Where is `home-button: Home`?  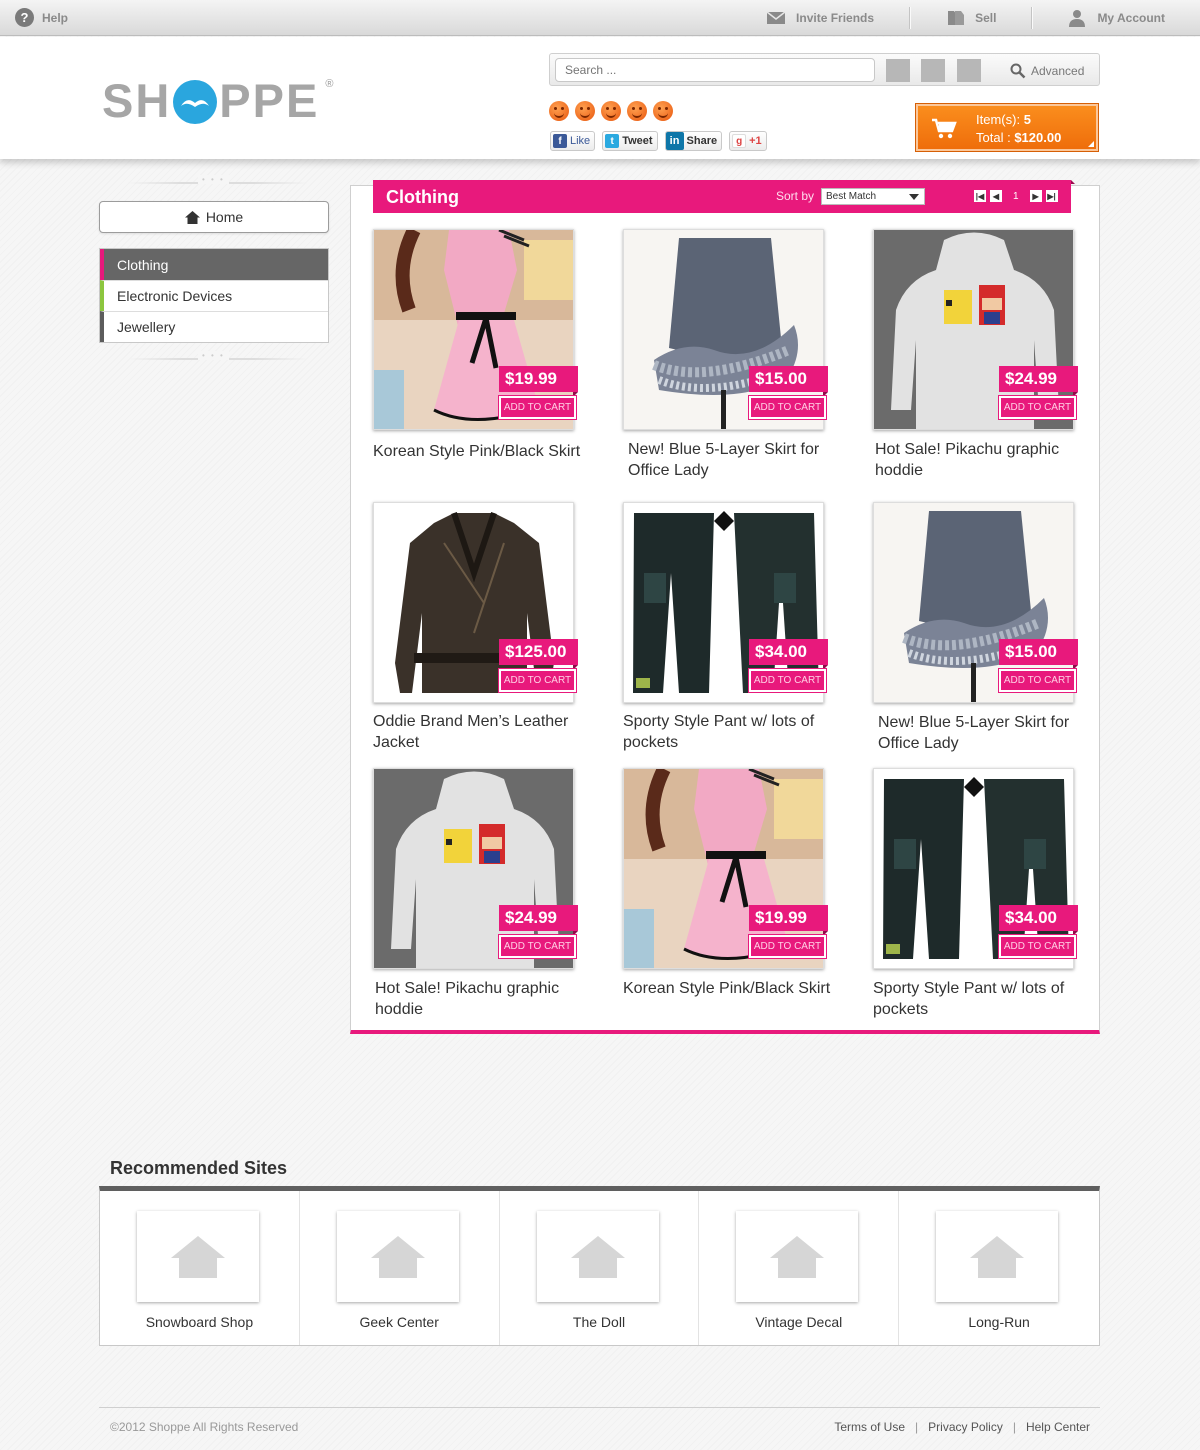
home-button: Home is located at coordinates (214, 217).